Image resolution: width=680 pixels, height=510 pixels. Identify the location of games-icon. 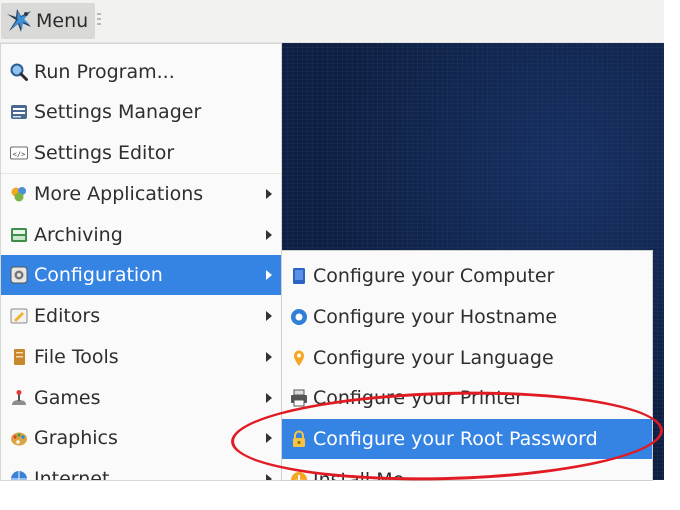
(19, 397).